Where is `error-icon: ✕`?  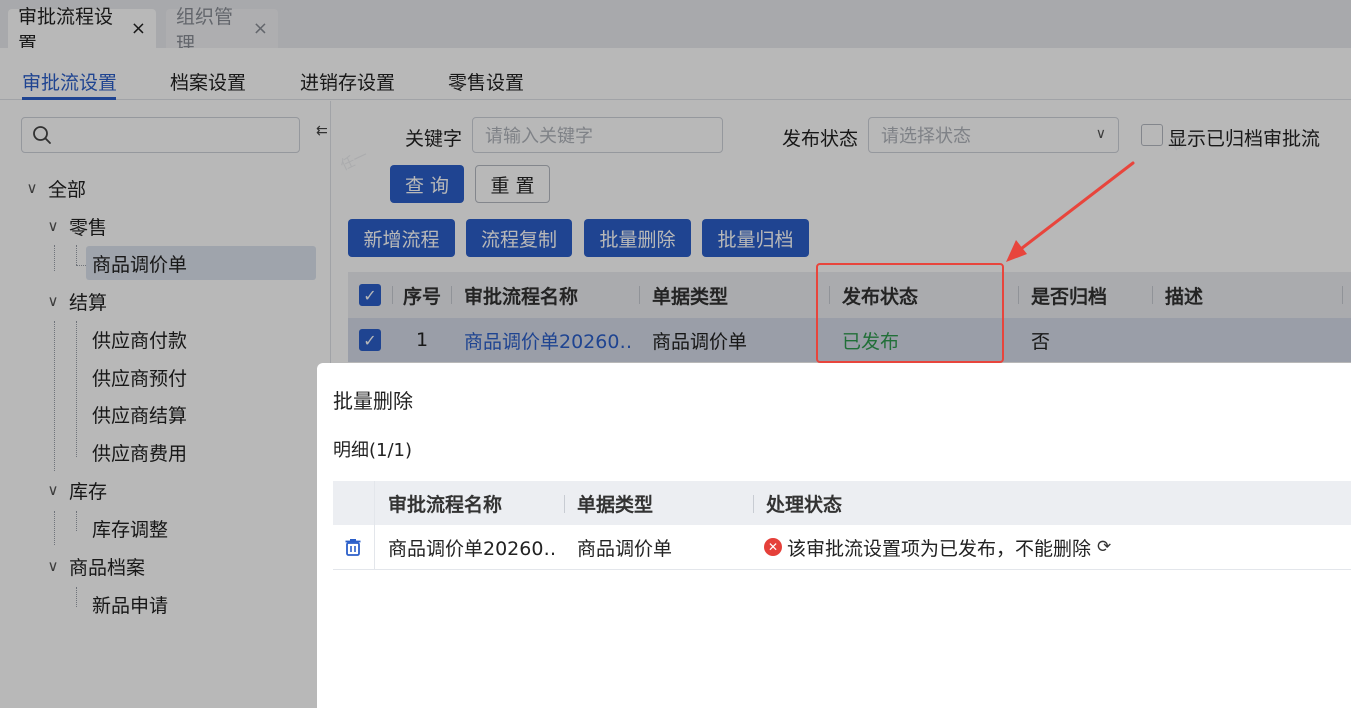
error-icon: ✕ is located at coordinates (773, 547).